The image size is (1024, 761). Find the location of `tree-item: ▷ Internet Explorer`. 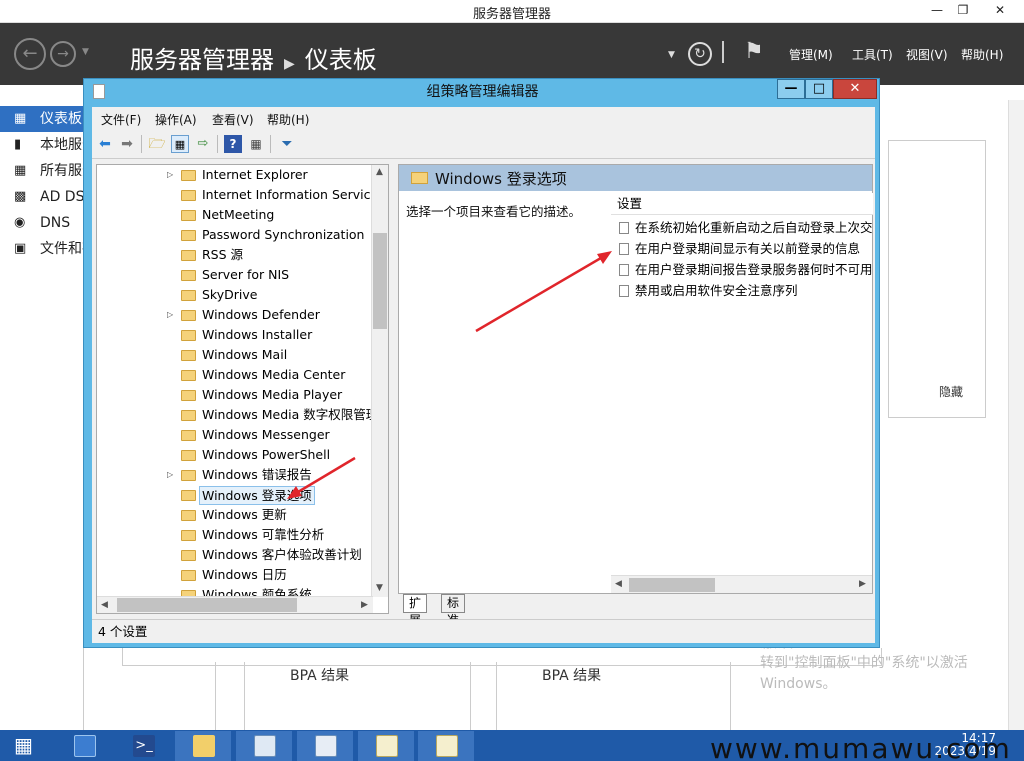

tree-item: ▷ Internet Explorer is located at coordinates (235, 175).